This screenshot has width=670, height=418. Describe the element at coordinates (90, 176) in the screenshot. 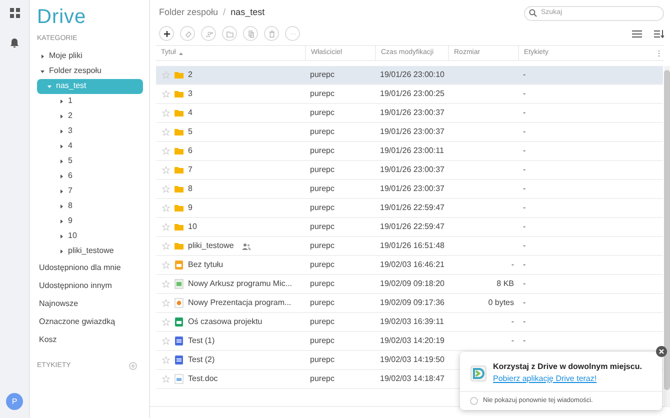

I see `tree-item: 6` at that location.